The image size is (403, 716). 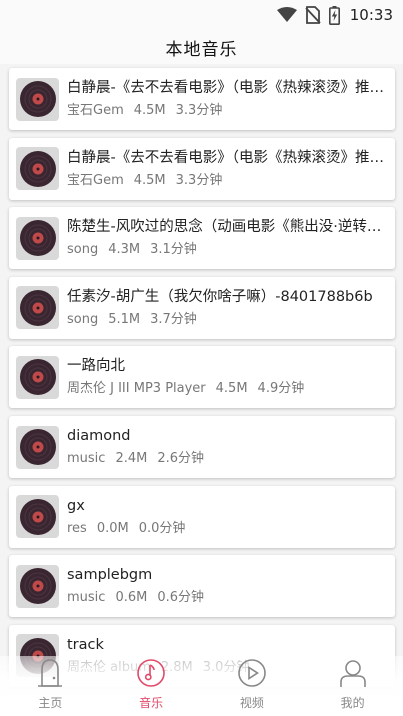 I want to click on tab-play-circle: 视频, so click(x=252, y=686).